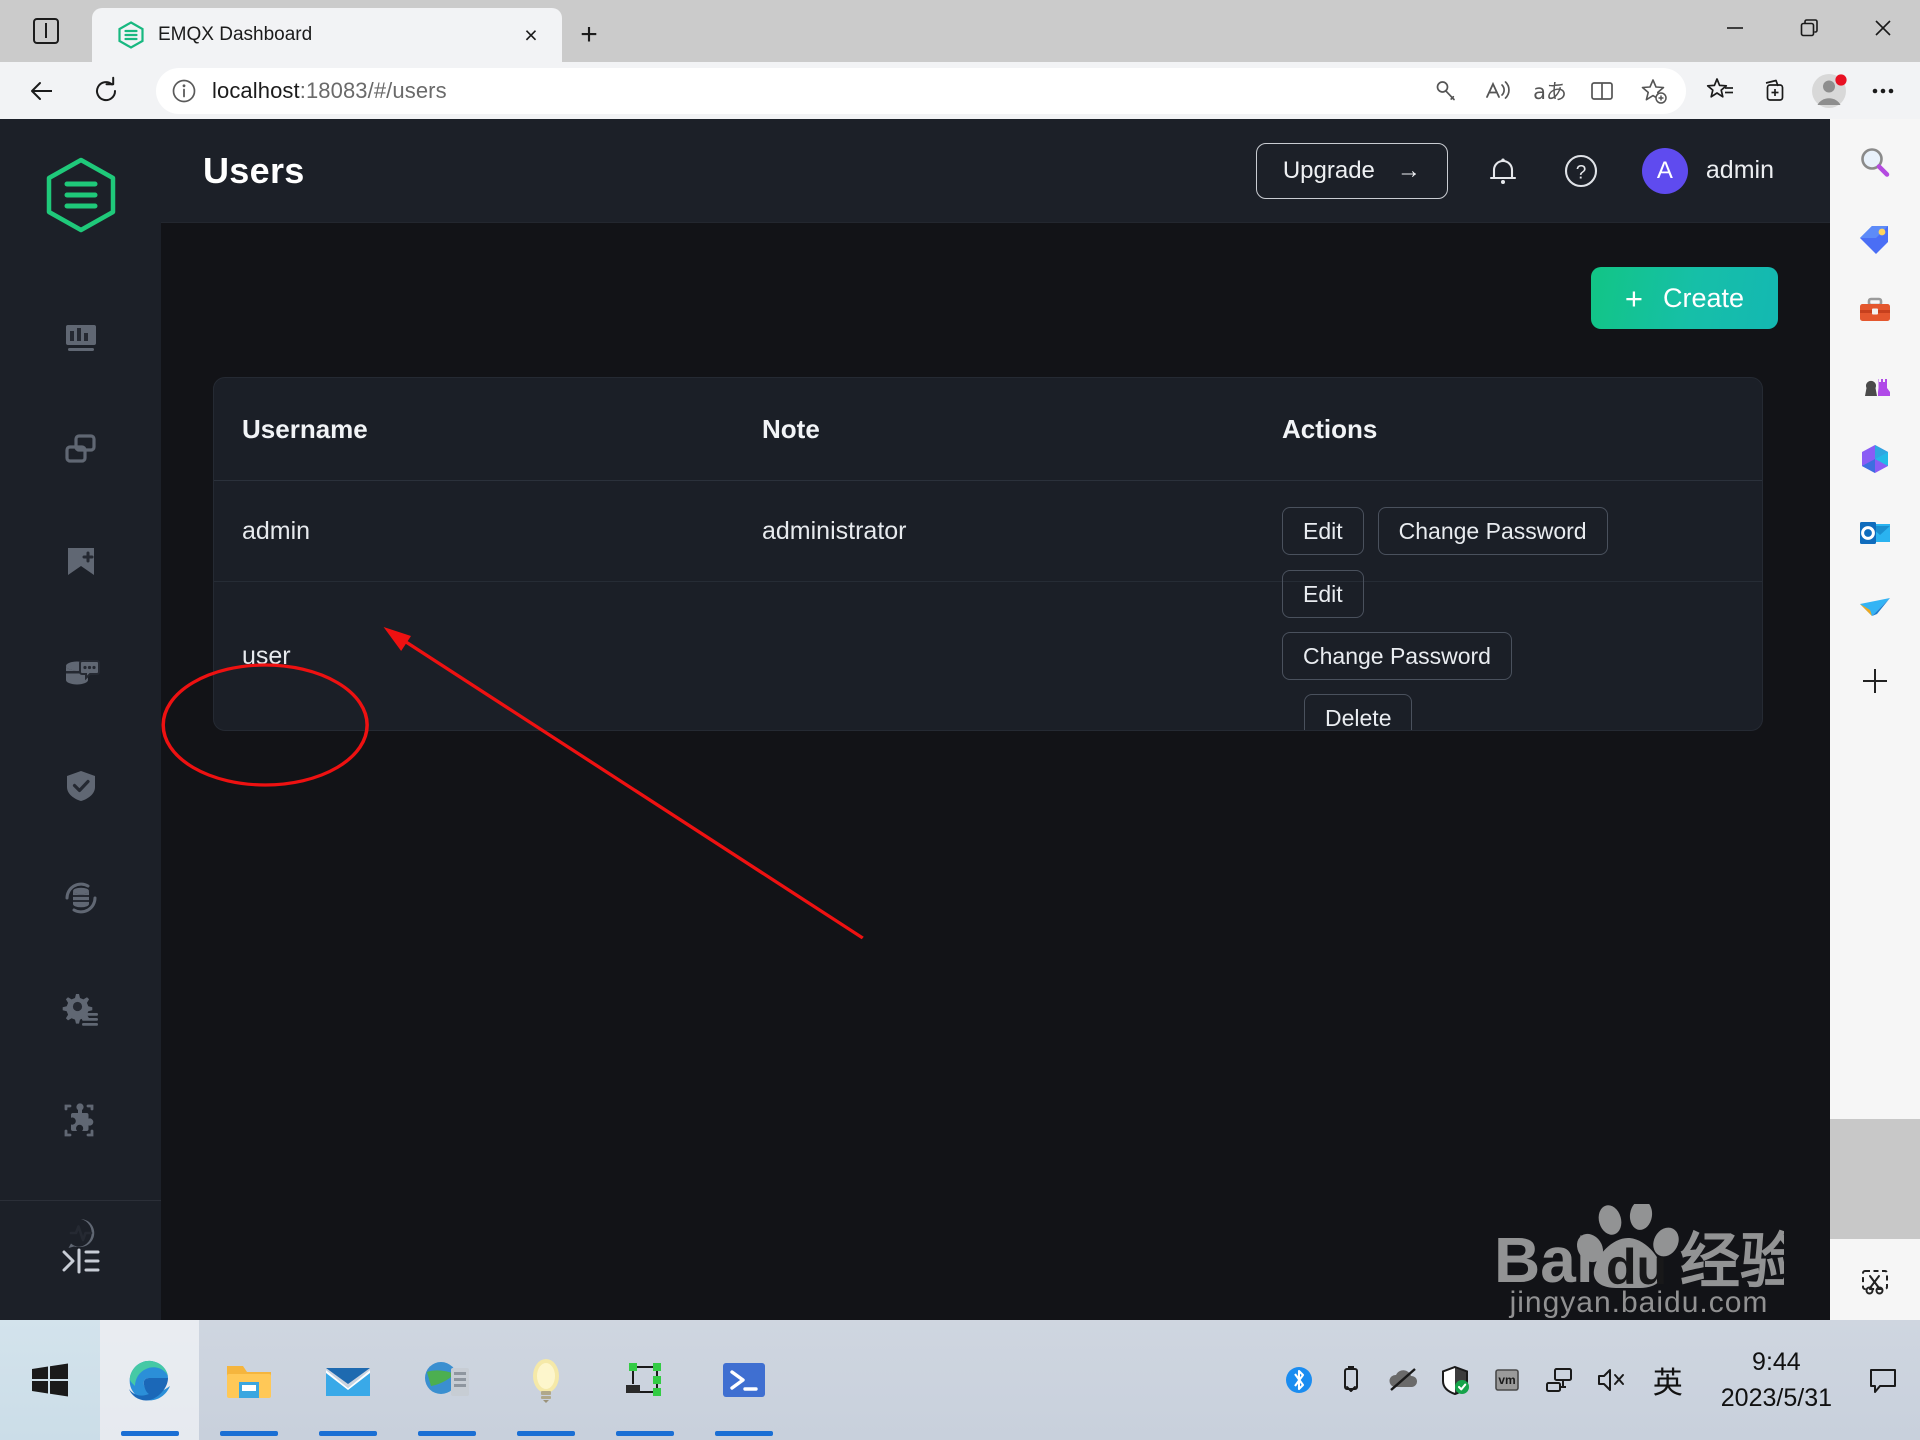  I want to click on add-icon, so click(1875, 681).